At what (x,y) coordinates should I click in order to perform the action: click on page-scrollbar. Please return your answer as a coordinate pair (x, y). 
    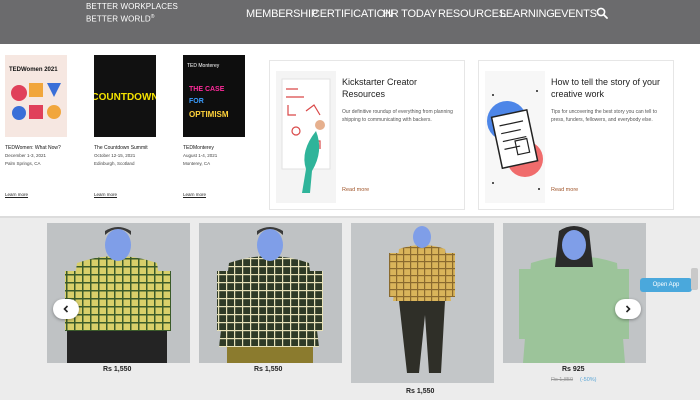
    Looking at the image, I should click on (694, 279).